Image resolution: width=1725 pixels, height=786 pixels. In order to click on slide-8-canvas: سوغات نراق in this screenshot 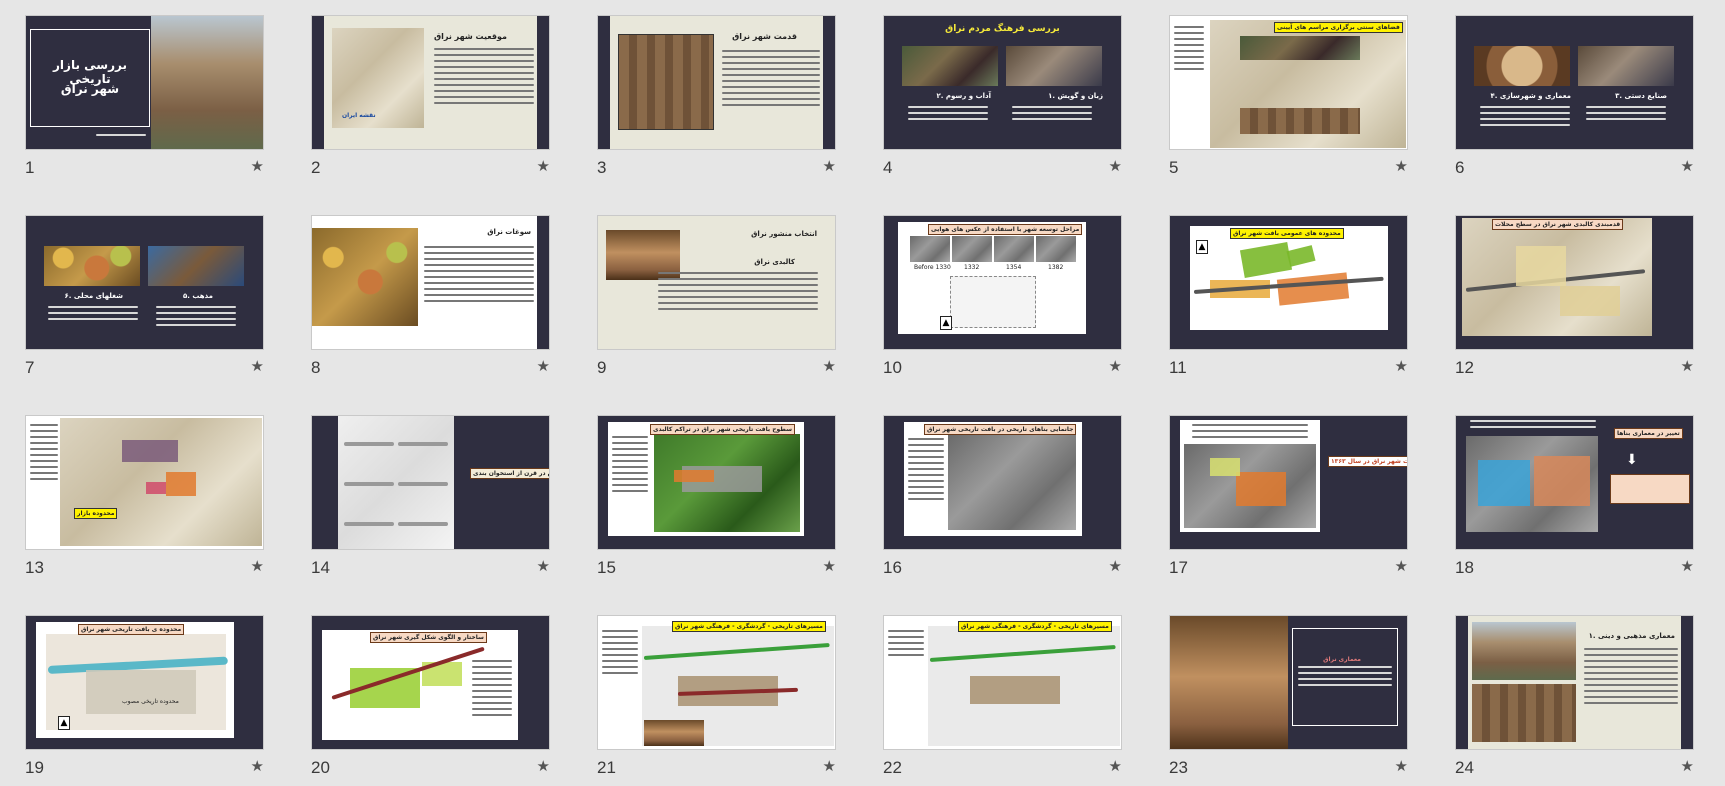, I will do `click(430, 282)`.